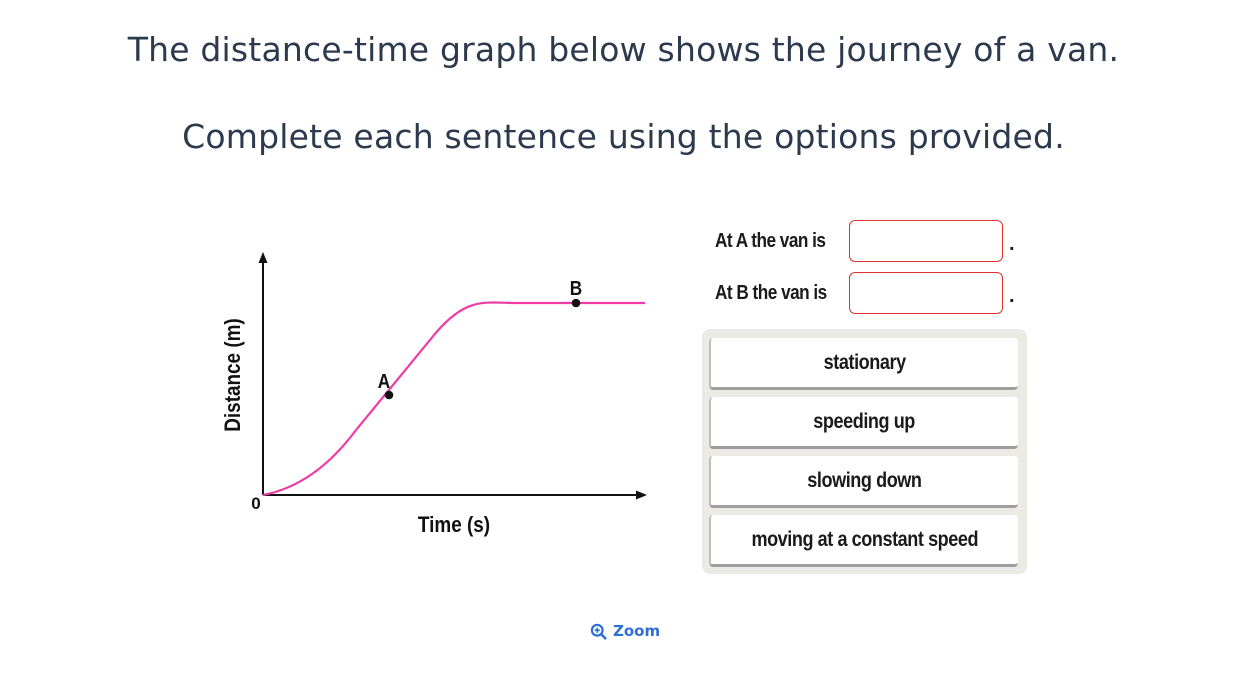 This screenshot has height=691, width=1247. I want to click on zoom-in-icon, so click(598, 631).